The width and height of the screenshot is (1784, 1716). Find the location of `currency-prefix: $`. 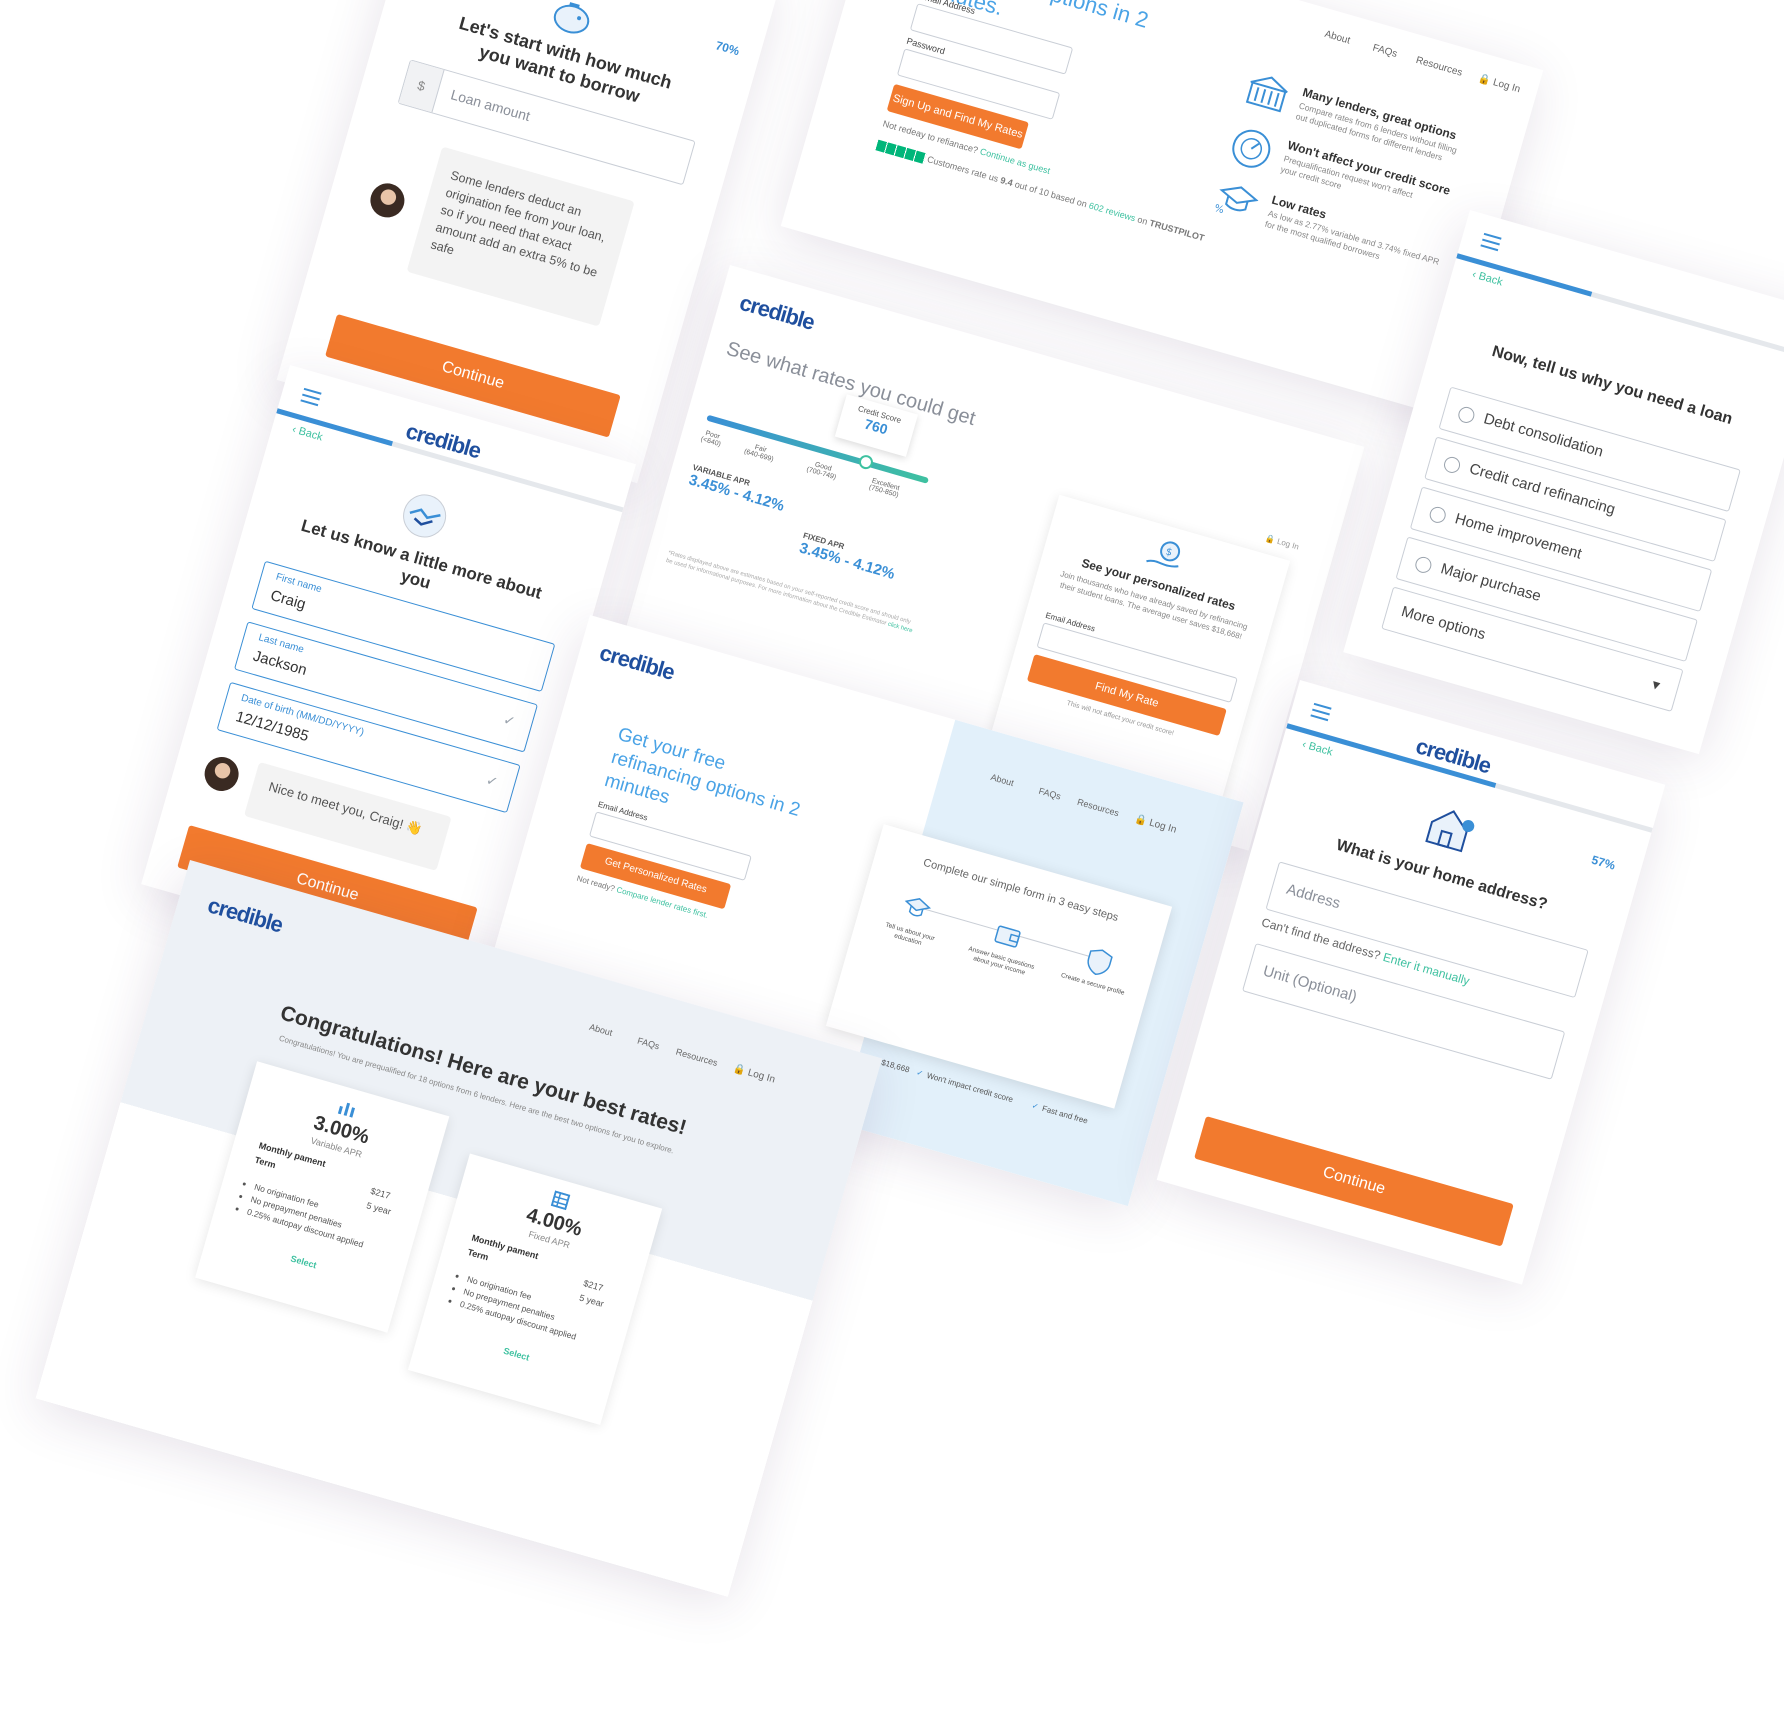

currency-prefix: $ is located at coordinates (421, 86).